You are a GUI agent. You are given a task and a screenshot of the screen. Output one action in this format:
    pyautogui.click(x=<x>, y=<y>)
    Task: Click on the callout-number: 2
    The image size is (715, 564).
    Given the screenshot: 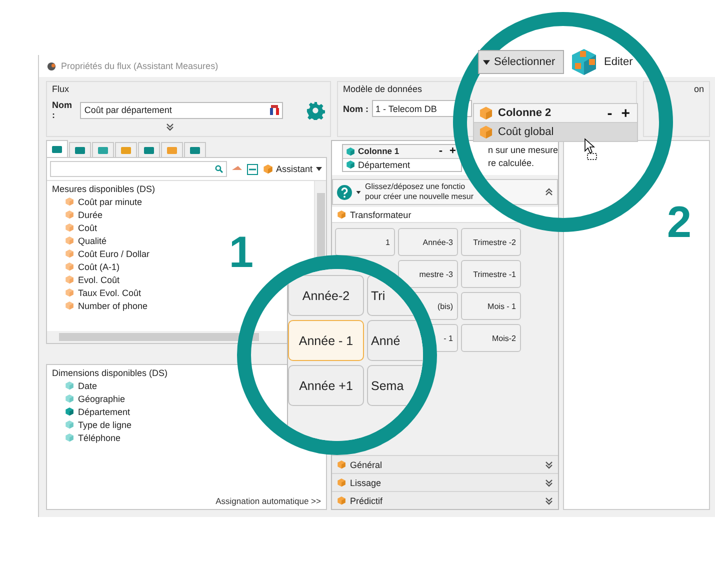 What is the action you would take?
    pyautogui.click(x=679, y=223)
    